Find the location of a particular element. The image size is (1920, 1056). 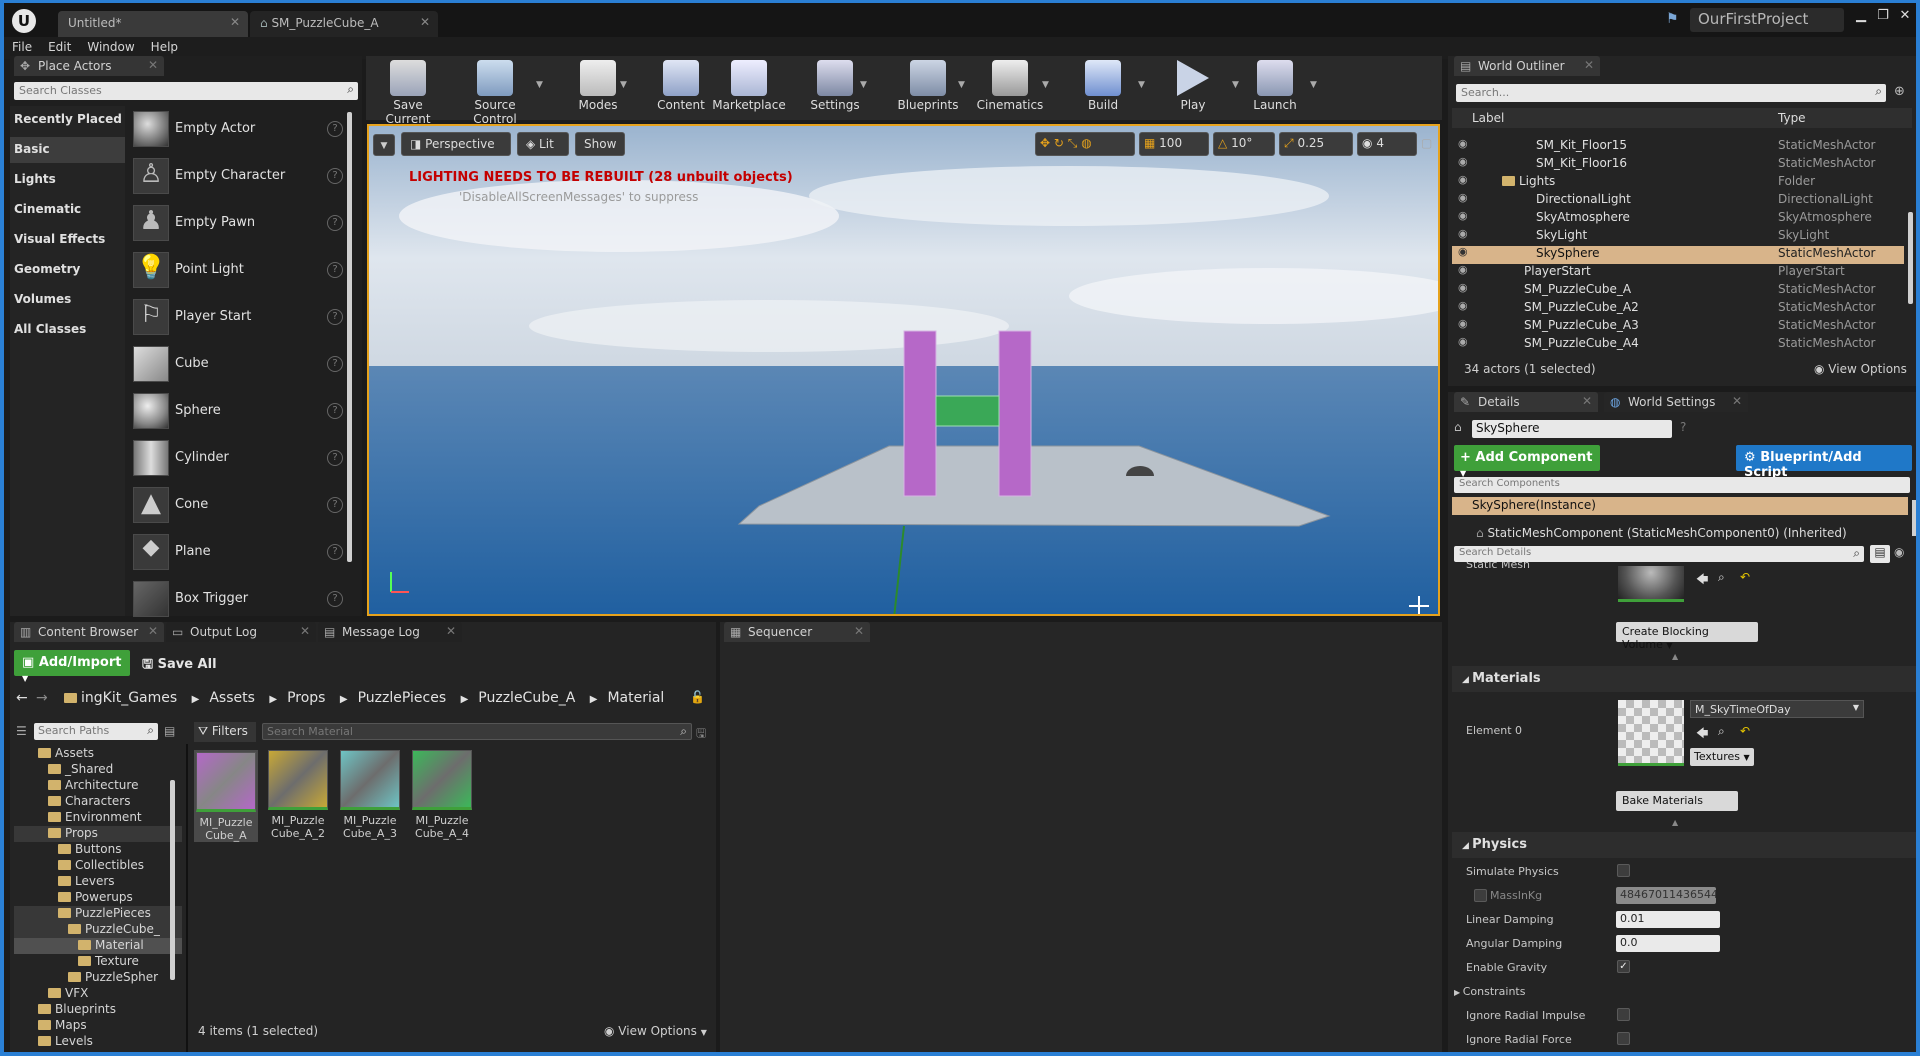

component-instance-row: SkySphere(Instance) is located at coordinates (1680, 506).